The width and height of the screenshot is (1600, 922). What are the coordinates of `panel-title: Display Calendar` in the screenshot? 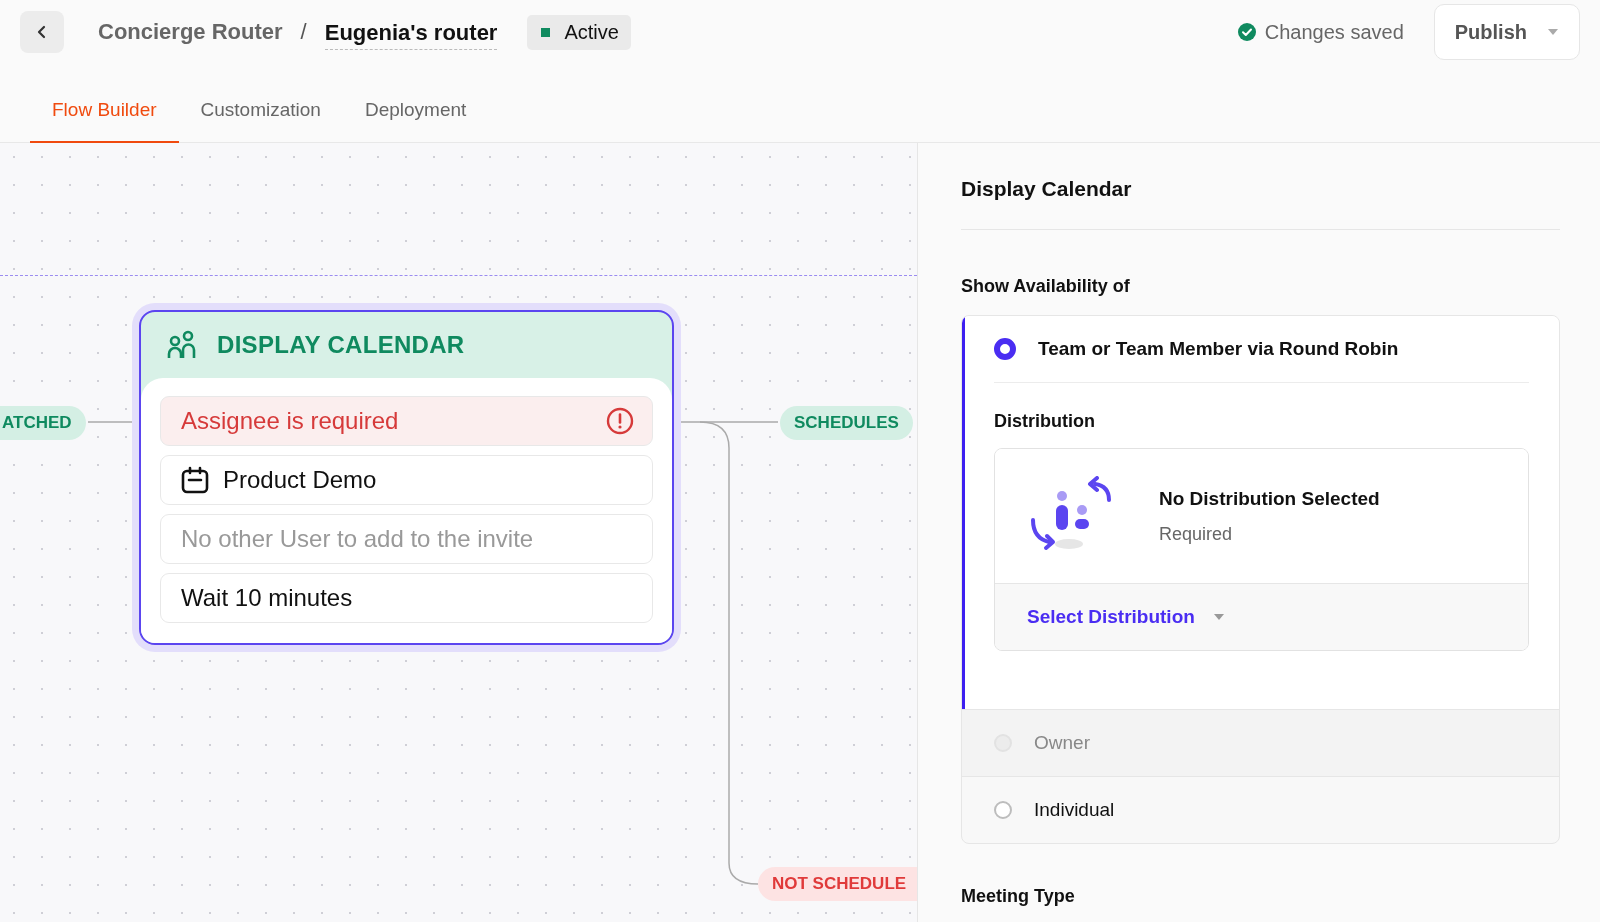 It's located at (1260, 203).